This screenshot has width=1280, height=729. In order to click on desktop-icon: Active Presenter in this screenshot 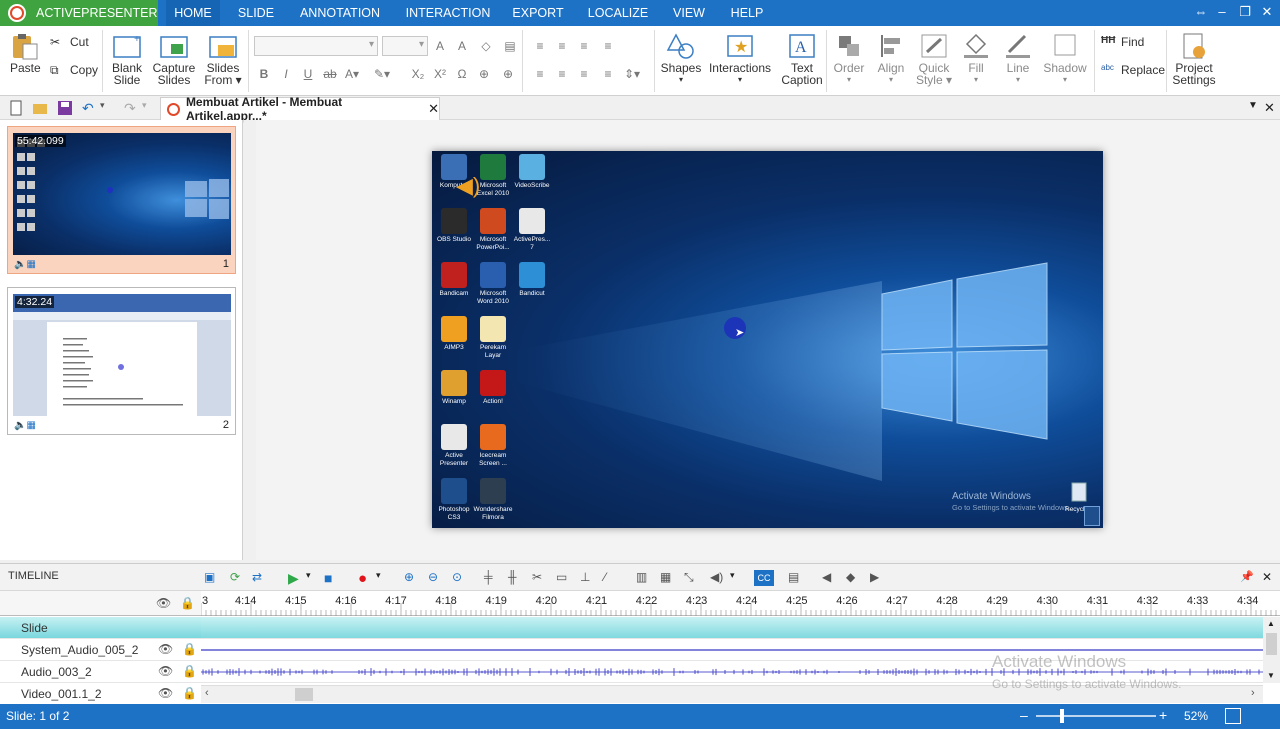, I will do `click(454, 446)`.